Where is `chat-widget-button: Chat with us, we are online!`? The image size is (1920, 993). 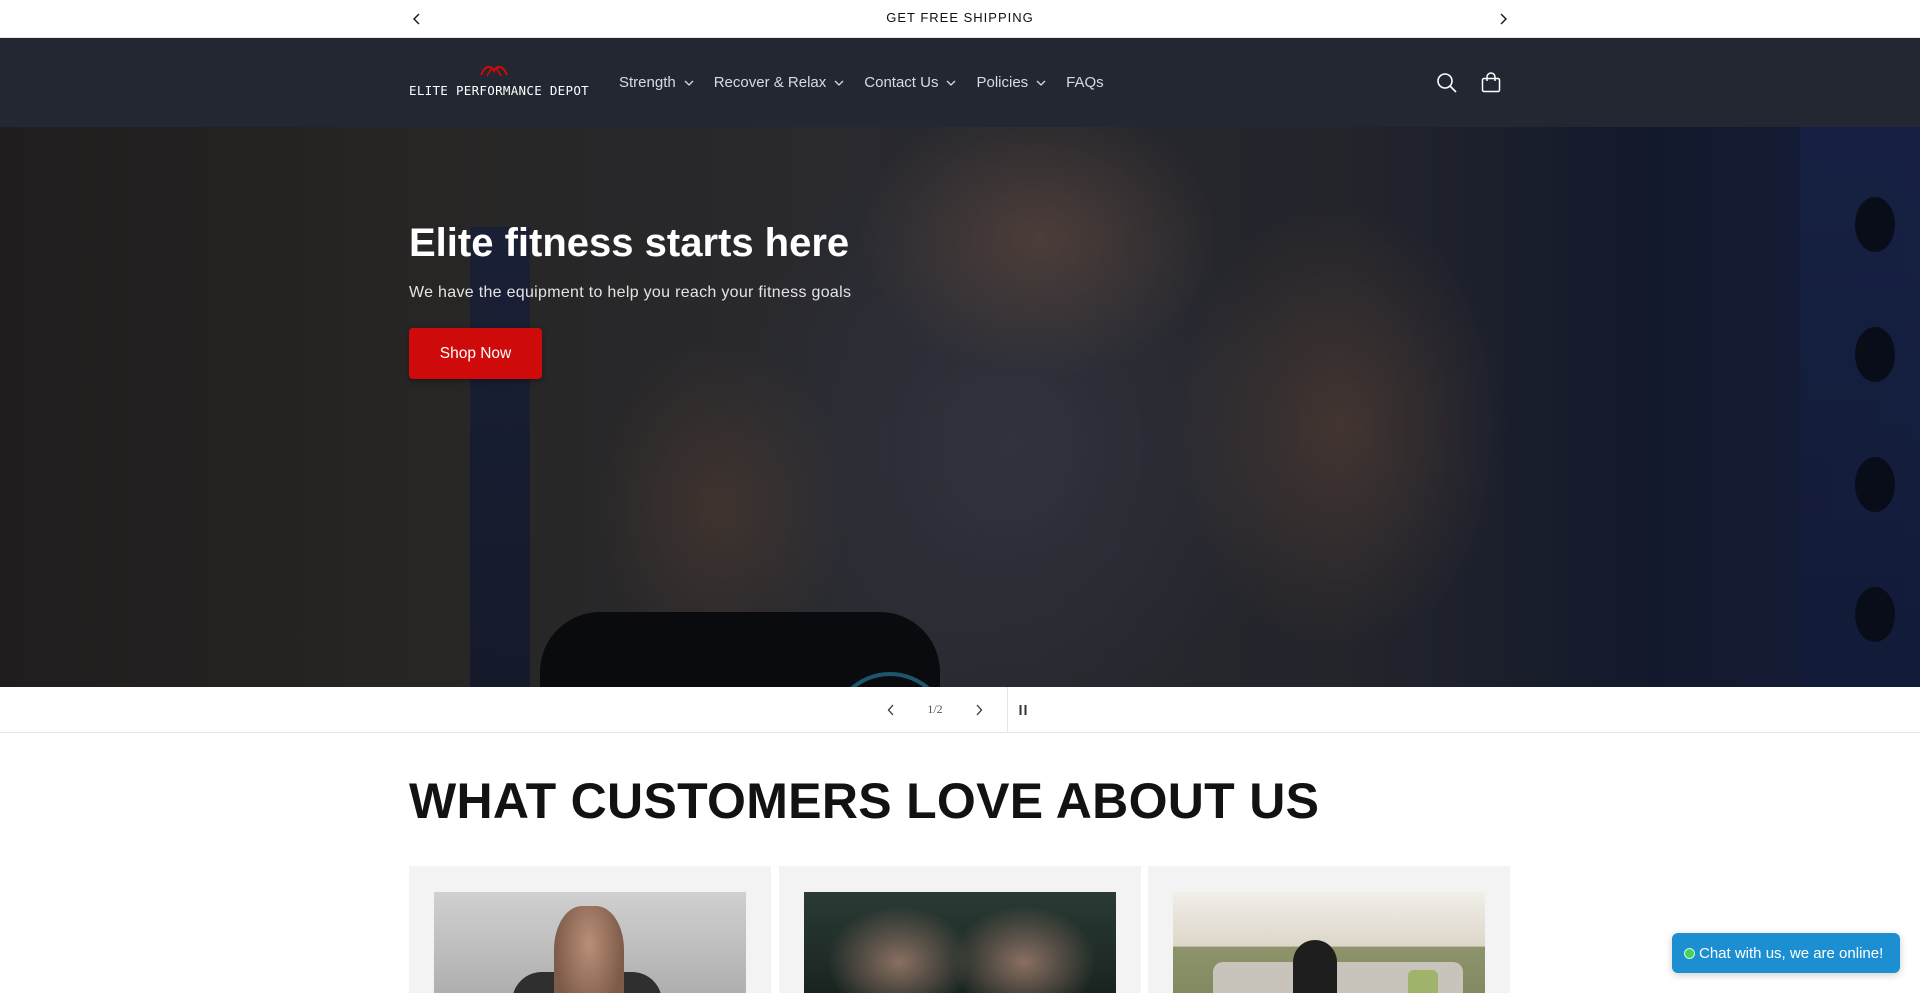 chat-widget-button: Chat with us, we are online! is located at coordinates (1786, 953).